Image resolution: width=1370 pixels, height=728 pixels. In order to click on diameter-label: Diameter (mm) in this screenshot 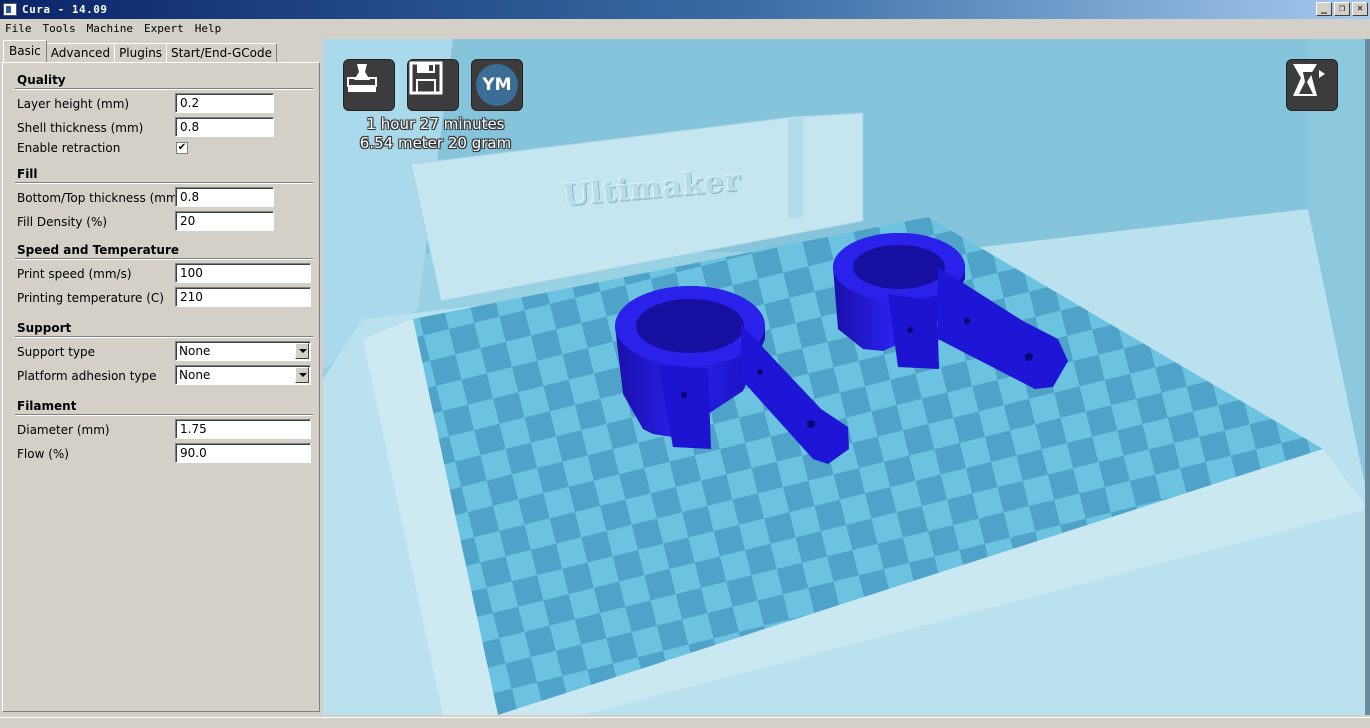, I will do `click(63, 430)`.